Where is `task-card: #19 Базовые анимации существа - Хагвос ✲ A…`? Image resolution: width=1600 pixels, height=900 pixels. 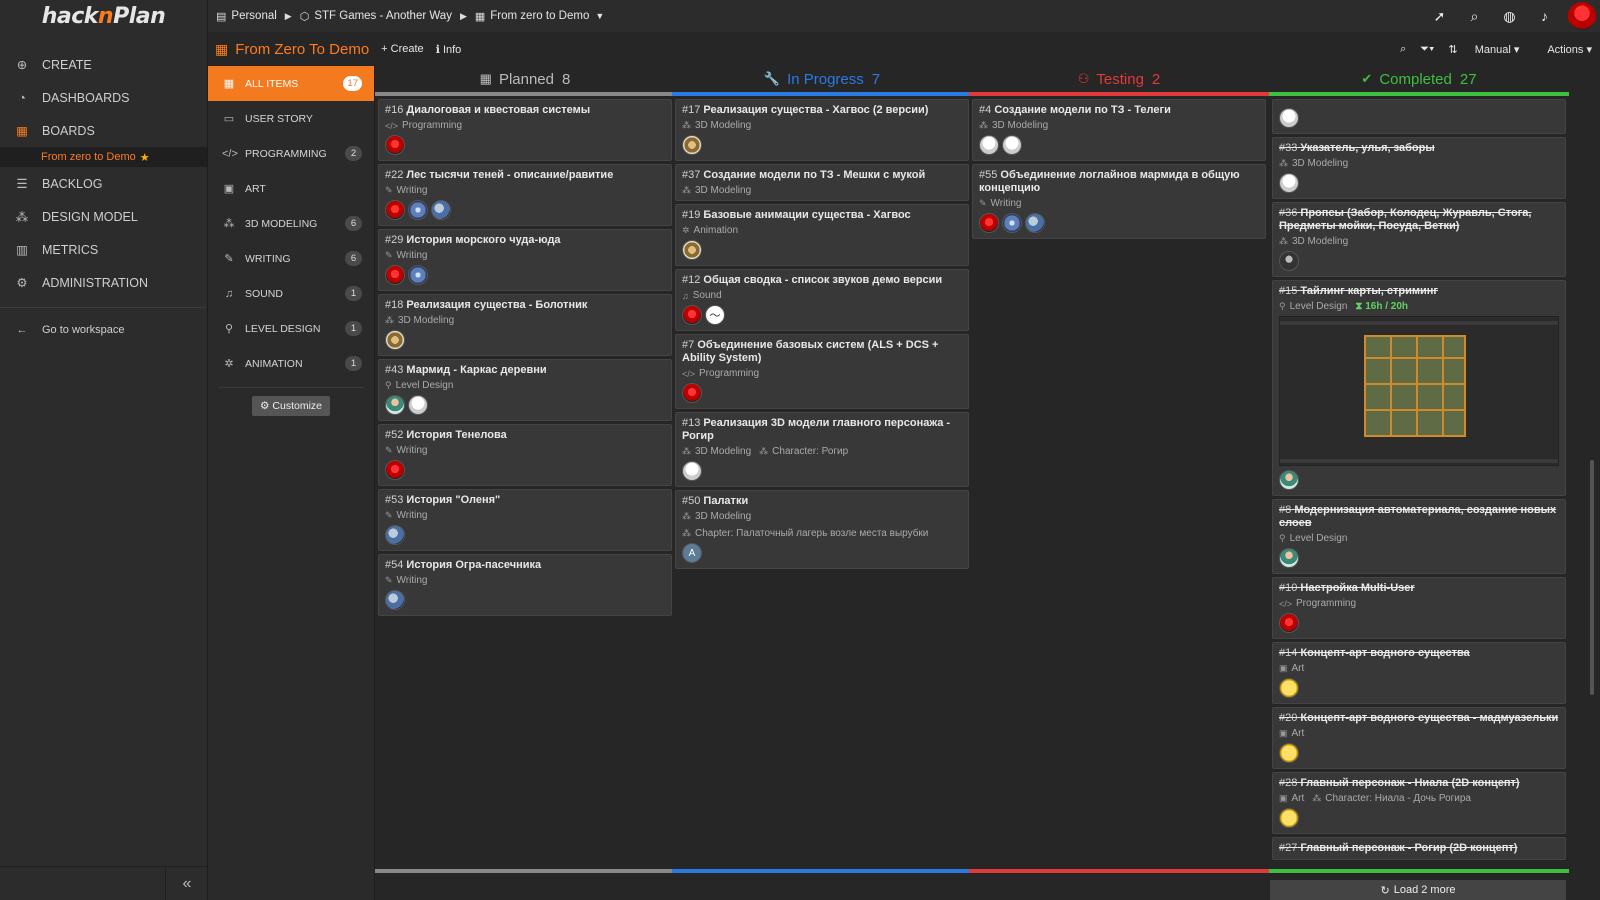
task-card: #19 Базовые анимации существа - Хагвос ✲ A… is located at coordinates (822, 235).